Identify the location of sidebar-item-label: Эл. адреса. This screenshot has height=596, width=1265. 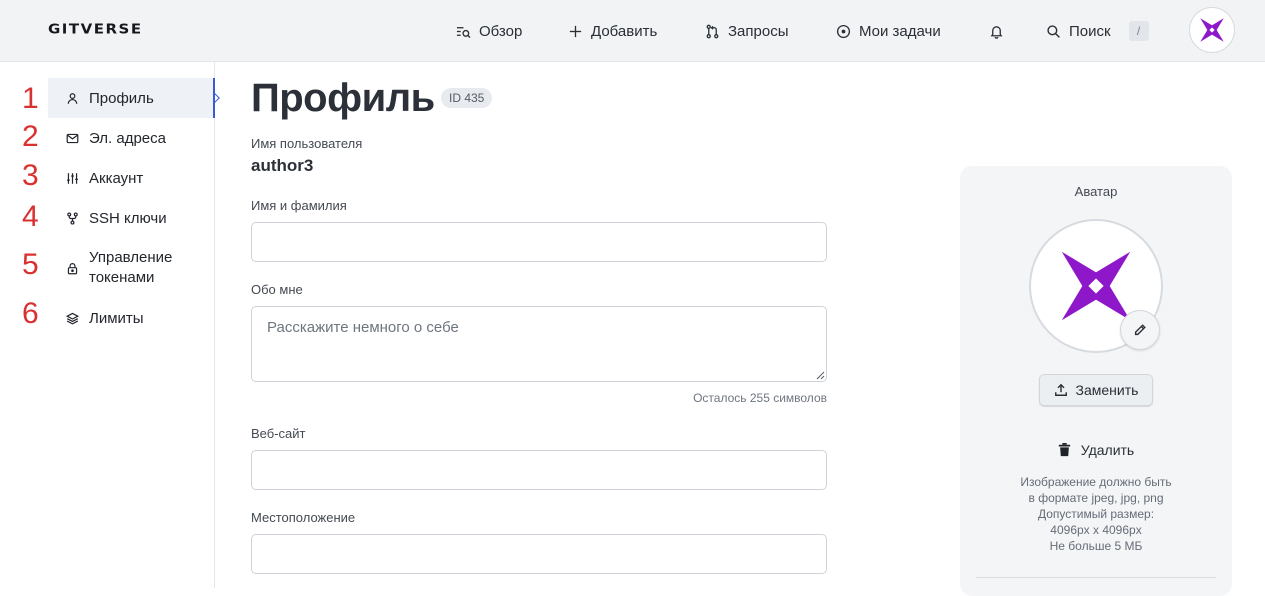
(127, 138).